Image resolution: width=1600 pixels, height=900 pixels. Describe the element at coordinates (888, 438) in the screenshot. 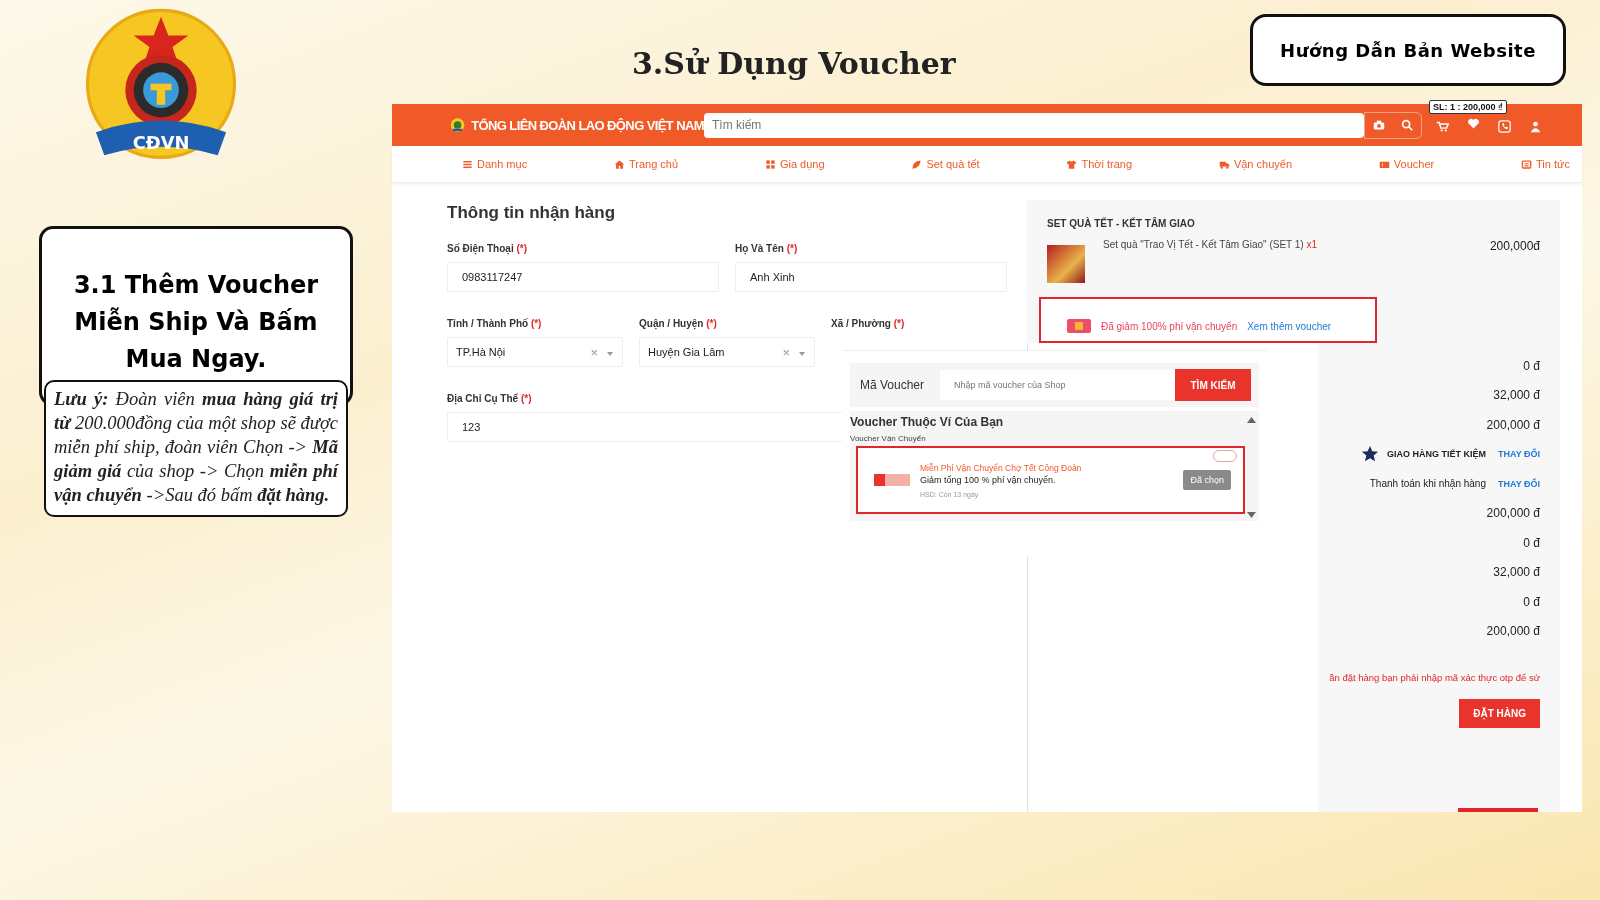

I see `group-title: Voucher Vận Chuyển` at that location.